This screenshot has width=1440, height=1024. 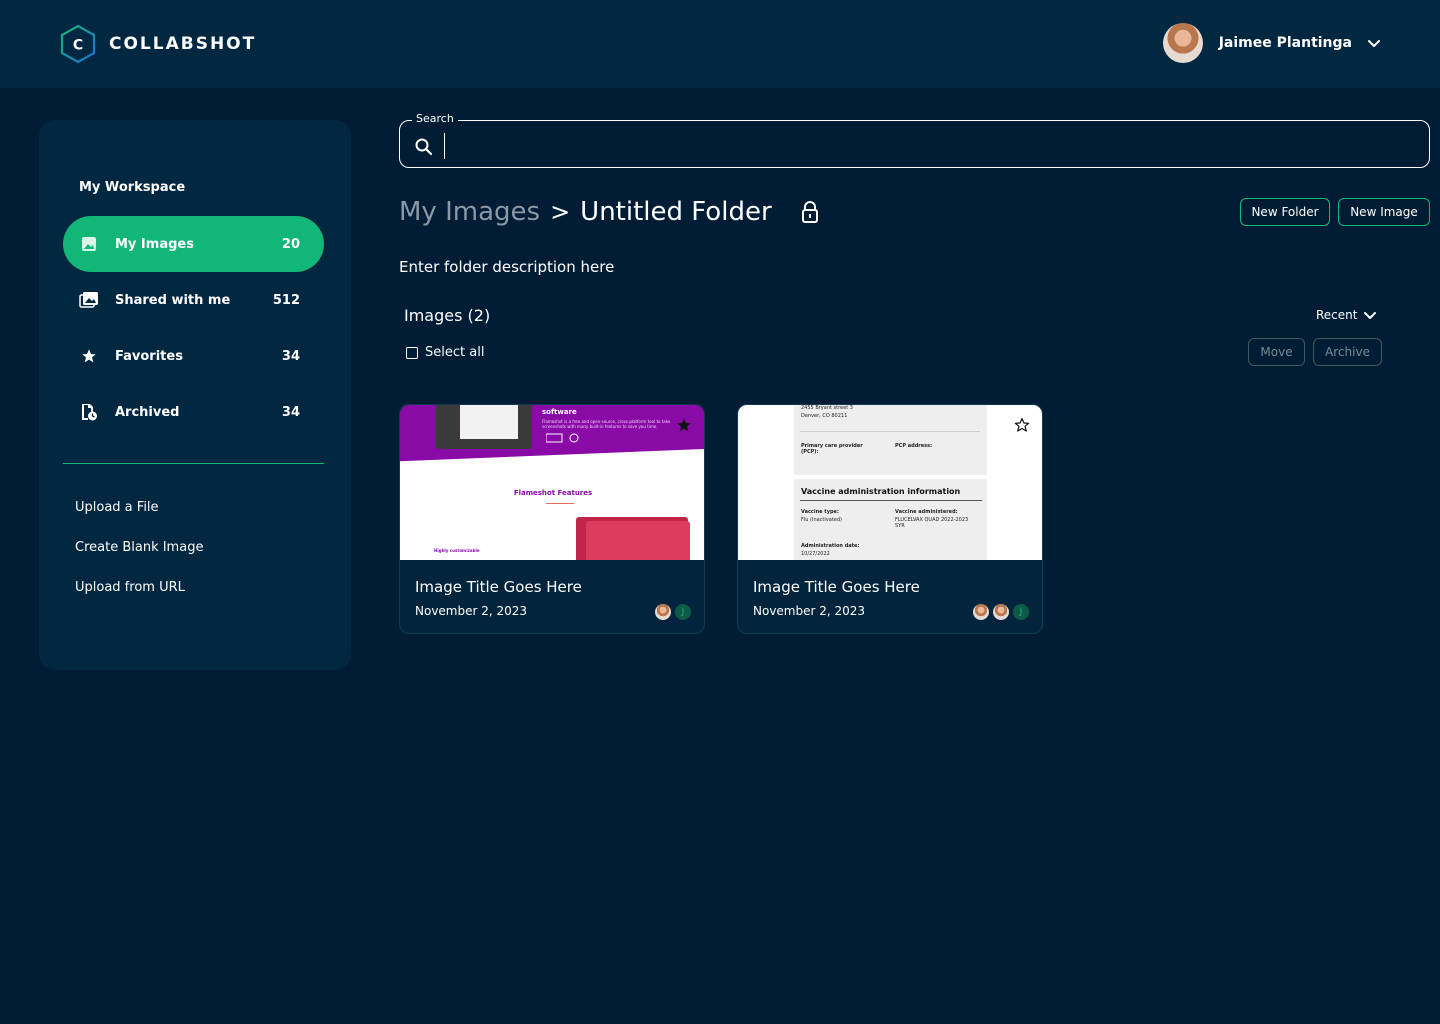 I want to click on lock-icon, so click(x=810, y=212).